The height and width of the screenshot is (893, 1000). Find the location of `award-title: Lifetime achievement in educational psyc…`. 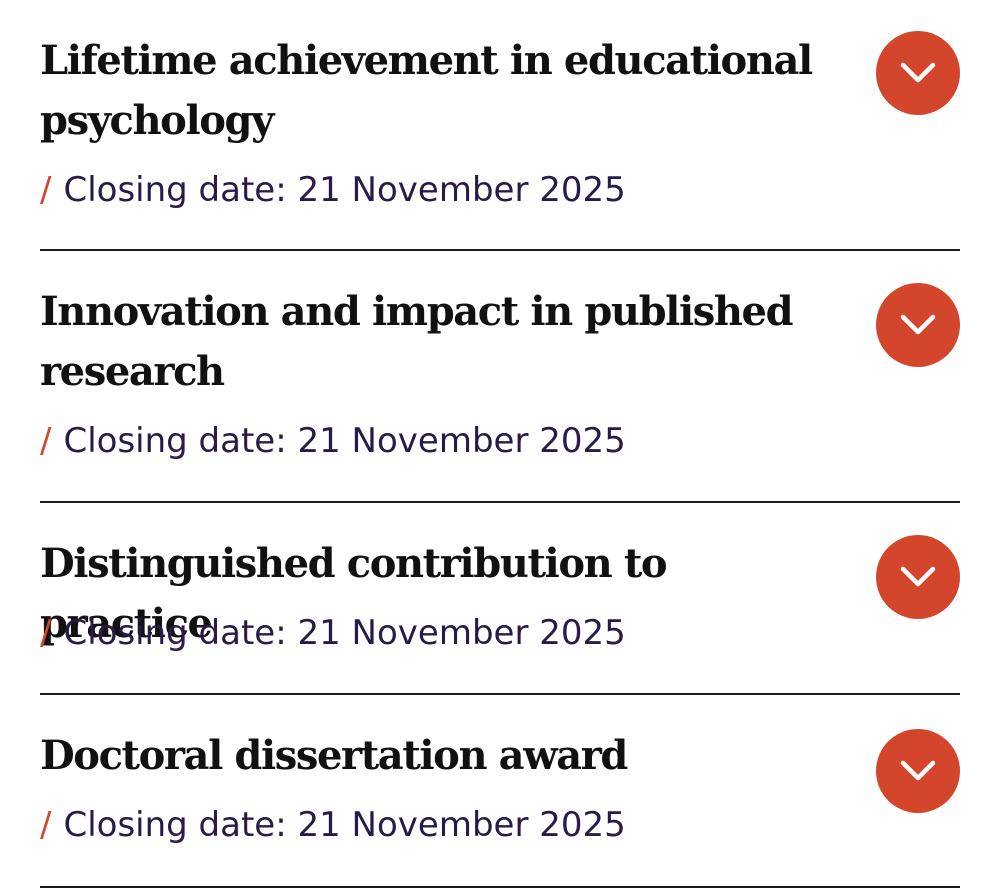

award-title: Lifetime achievement in educational psyc… is located at coordinates (426, 90).